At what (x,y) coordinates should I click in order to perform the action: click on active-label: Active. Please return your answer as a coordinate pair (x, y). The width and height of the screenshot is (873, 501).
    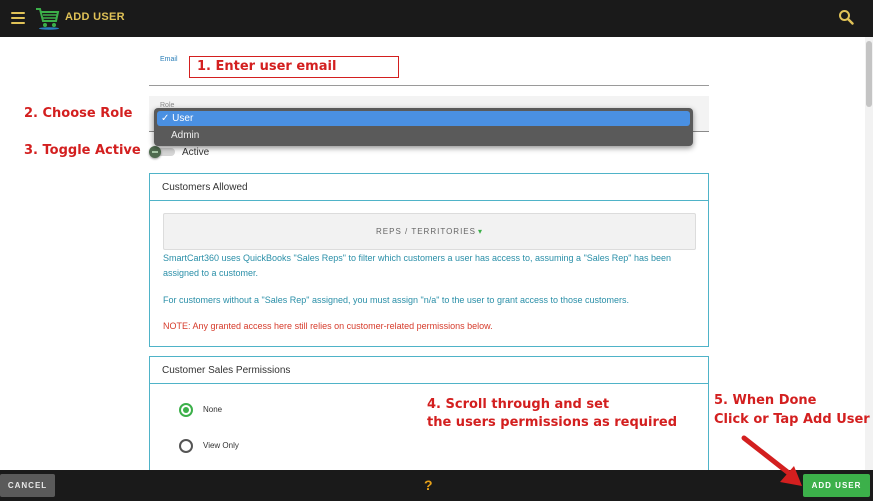
    Looking at the image, I should click on (196, 152).